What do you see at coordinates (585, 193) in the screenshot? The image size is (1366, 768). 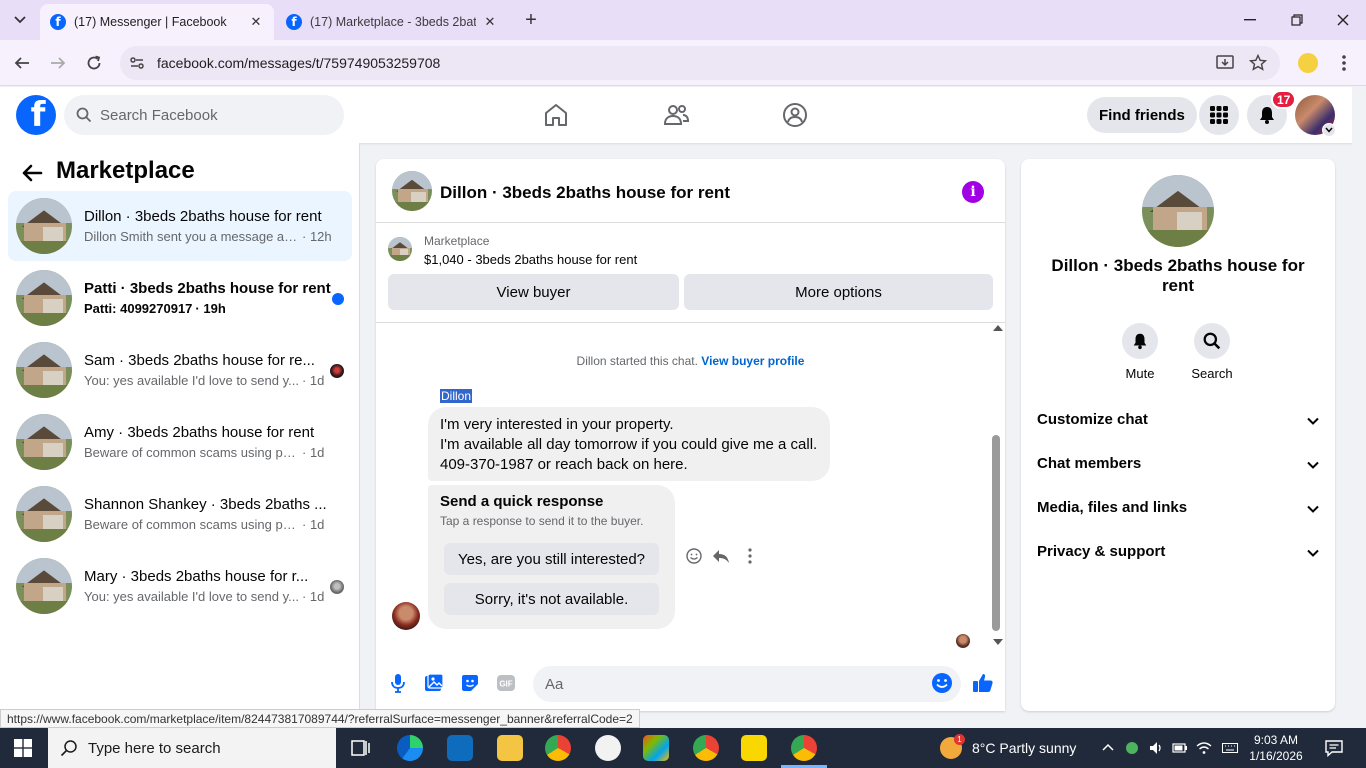 I see `chat-title: Dillon · 3beds 2baths house for rent` at bounding box center [585, 193].